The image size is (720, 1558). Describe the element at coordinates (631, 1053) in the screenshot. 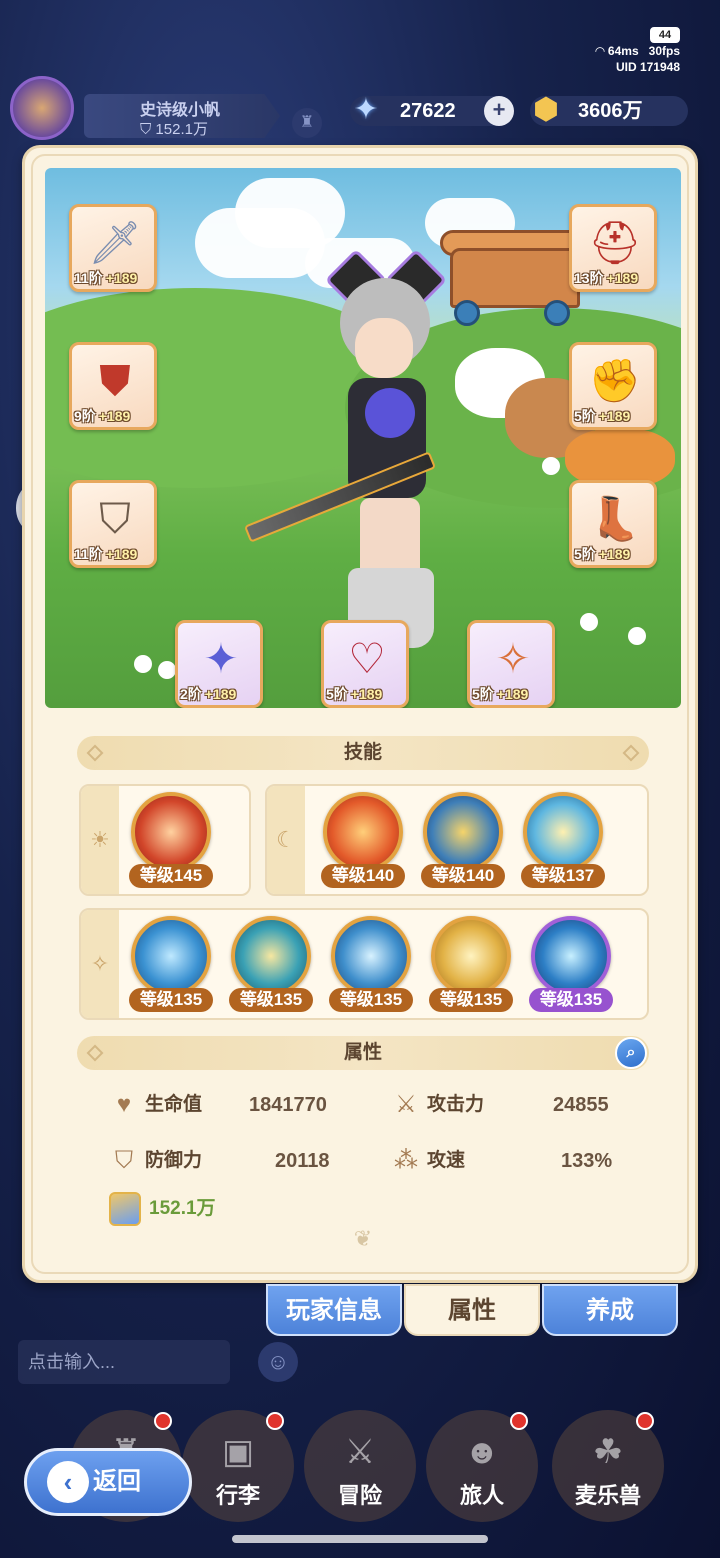

I see `attribute-detail-search-icon: ⌕` at that location.